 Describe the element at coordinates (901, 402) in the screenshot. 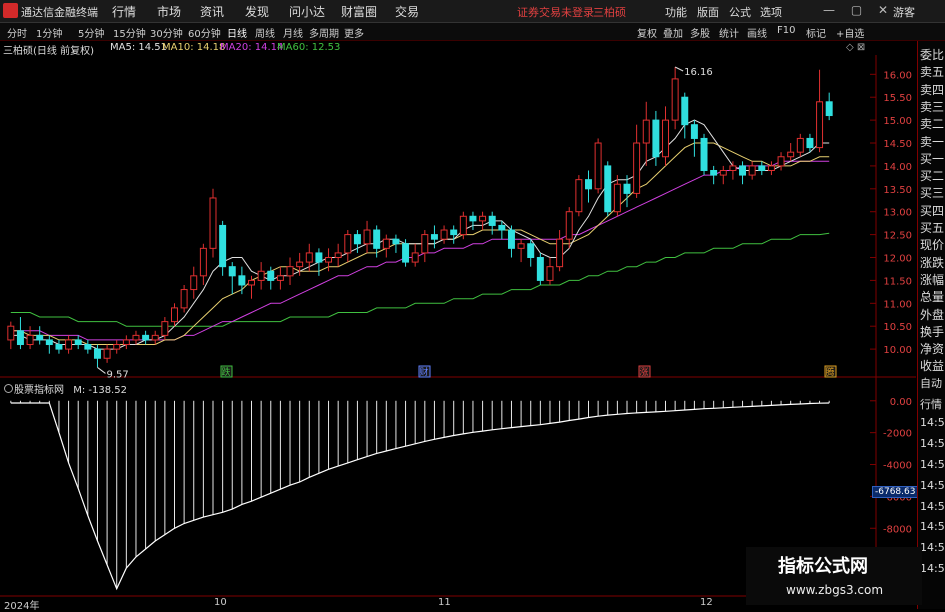

I see `sub-axis-label: 0.00` at that location.